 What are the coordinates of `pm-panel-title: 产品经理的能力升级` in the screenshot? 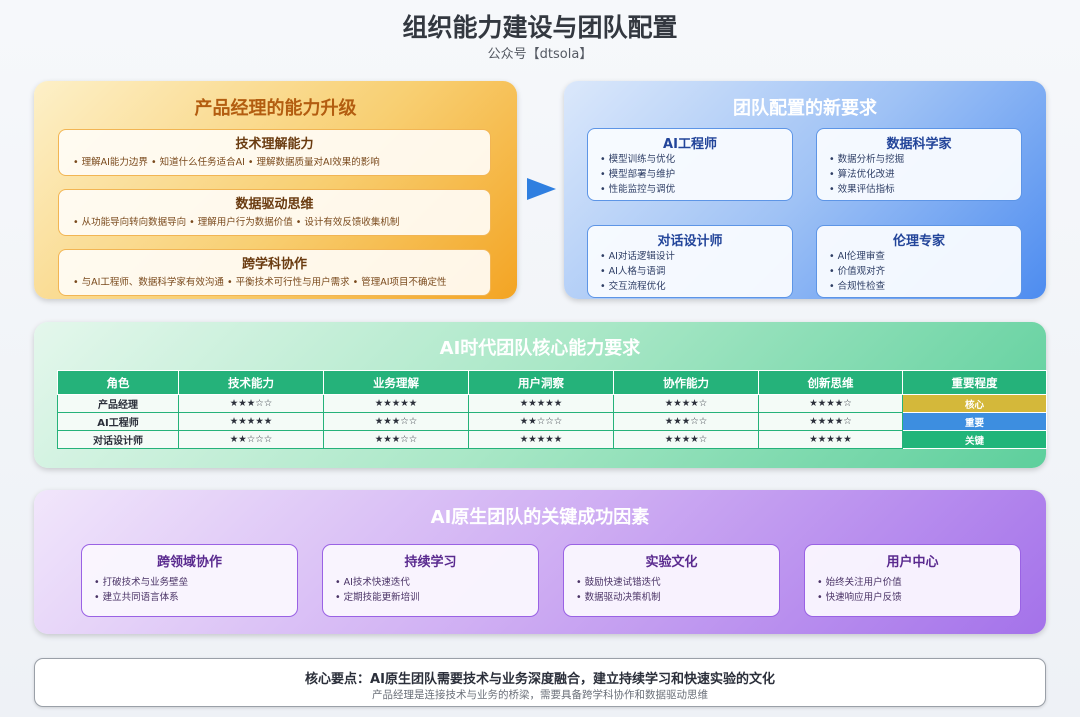 It's located at (275, 108).